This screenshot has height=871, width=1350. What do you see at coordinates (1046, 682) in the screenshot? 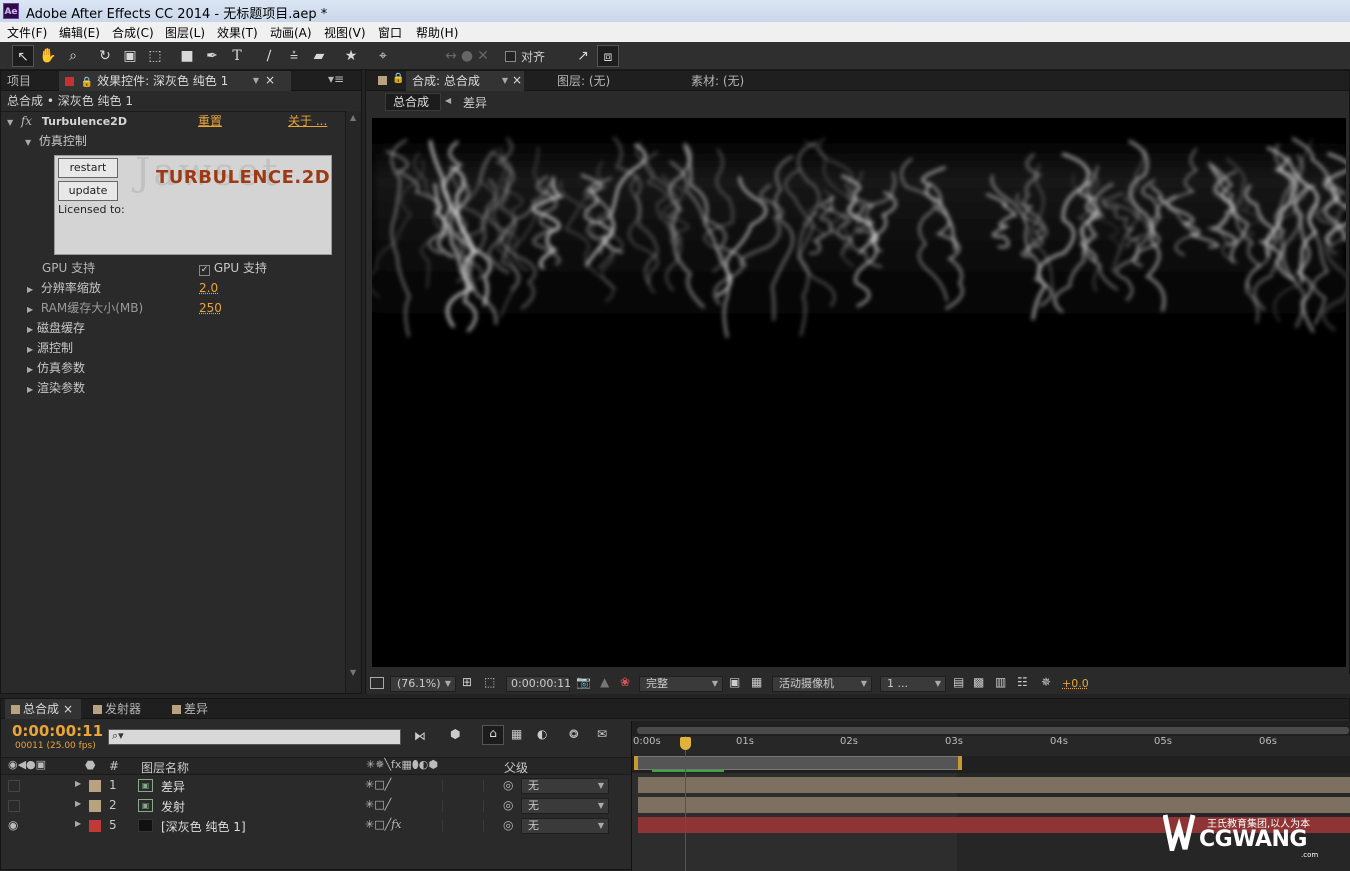
I see `exposure-icon: ✵` at bounding box center [1046, 682].